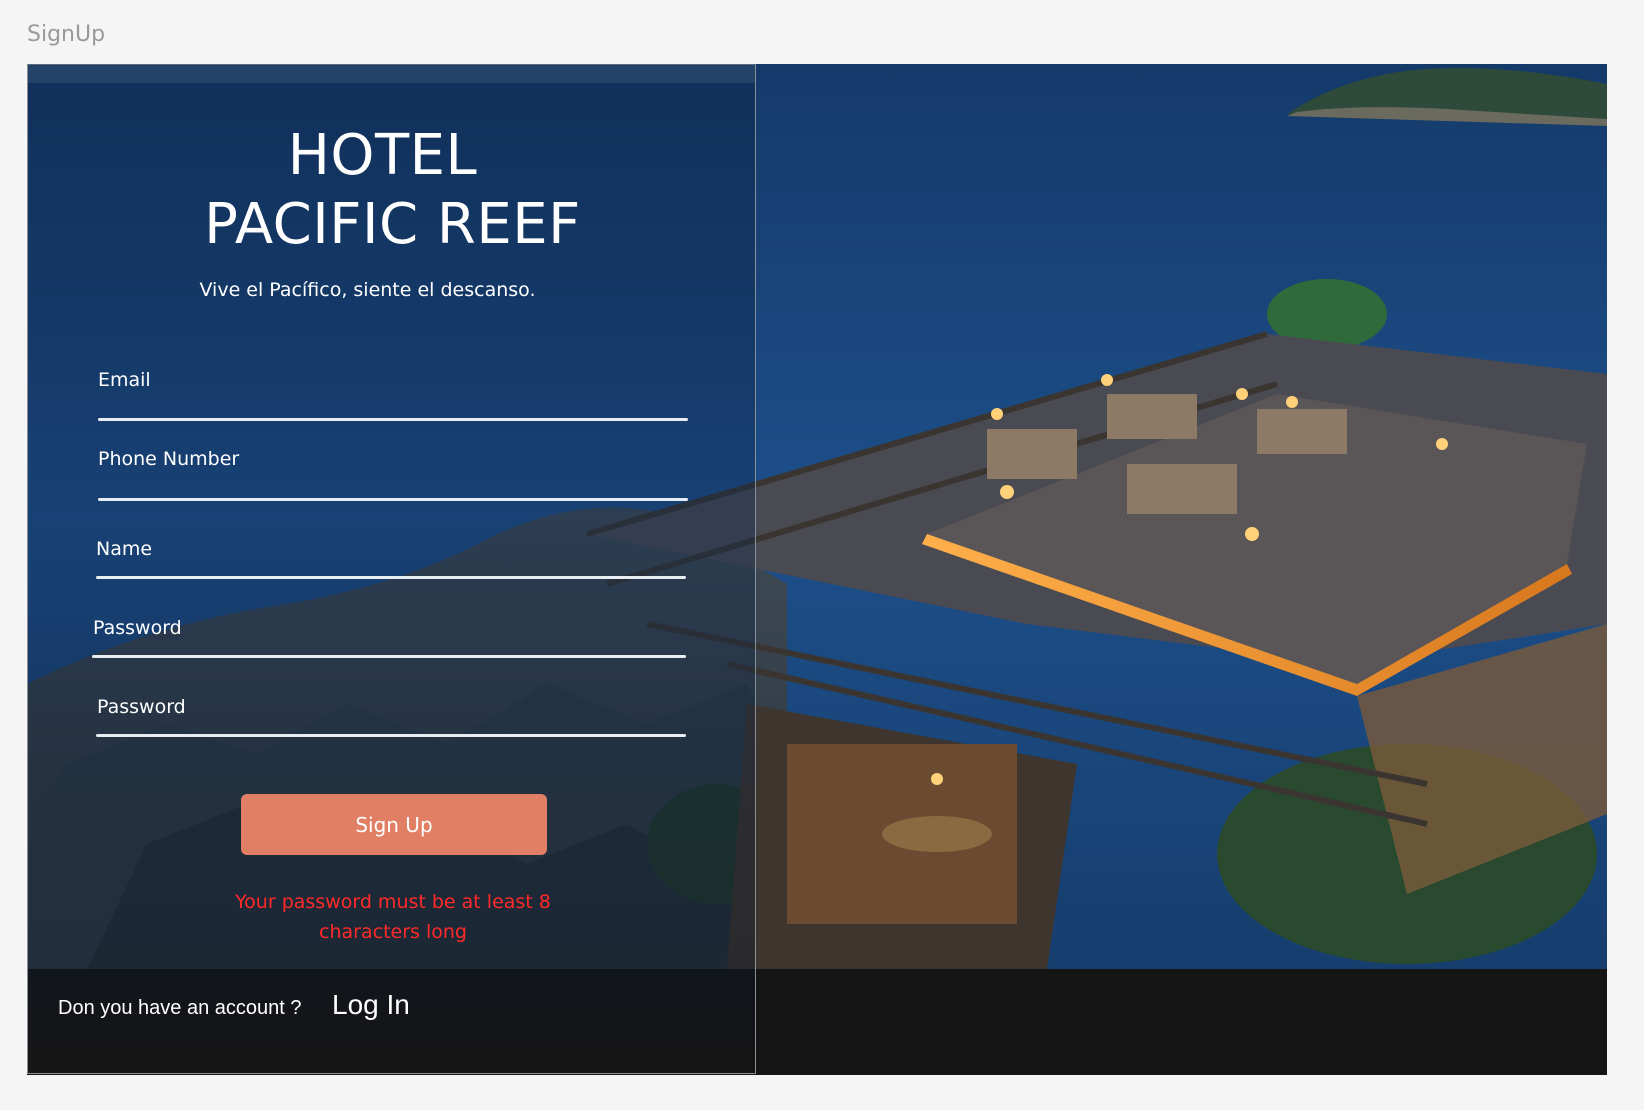  I want to click on log-in-link: Log In, so click(371, 1005).